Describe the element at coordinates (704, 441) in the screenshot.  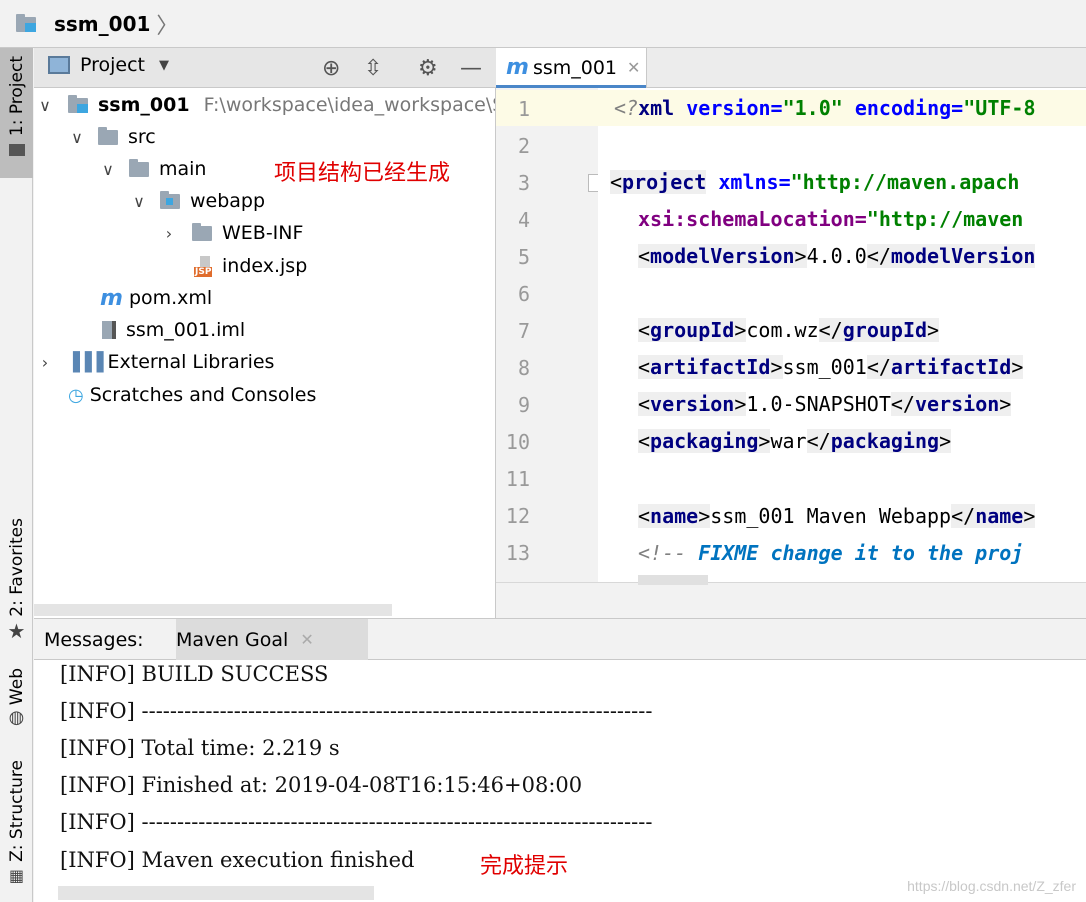
I see `xml-tag: packaging` at that location.